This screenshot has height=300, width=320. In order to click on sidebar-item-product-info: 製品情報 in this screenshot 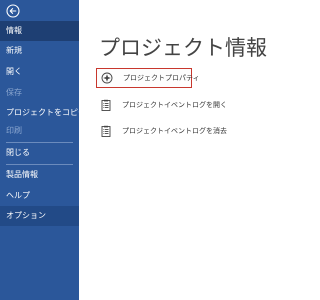, I will do `click(39, 175)`.